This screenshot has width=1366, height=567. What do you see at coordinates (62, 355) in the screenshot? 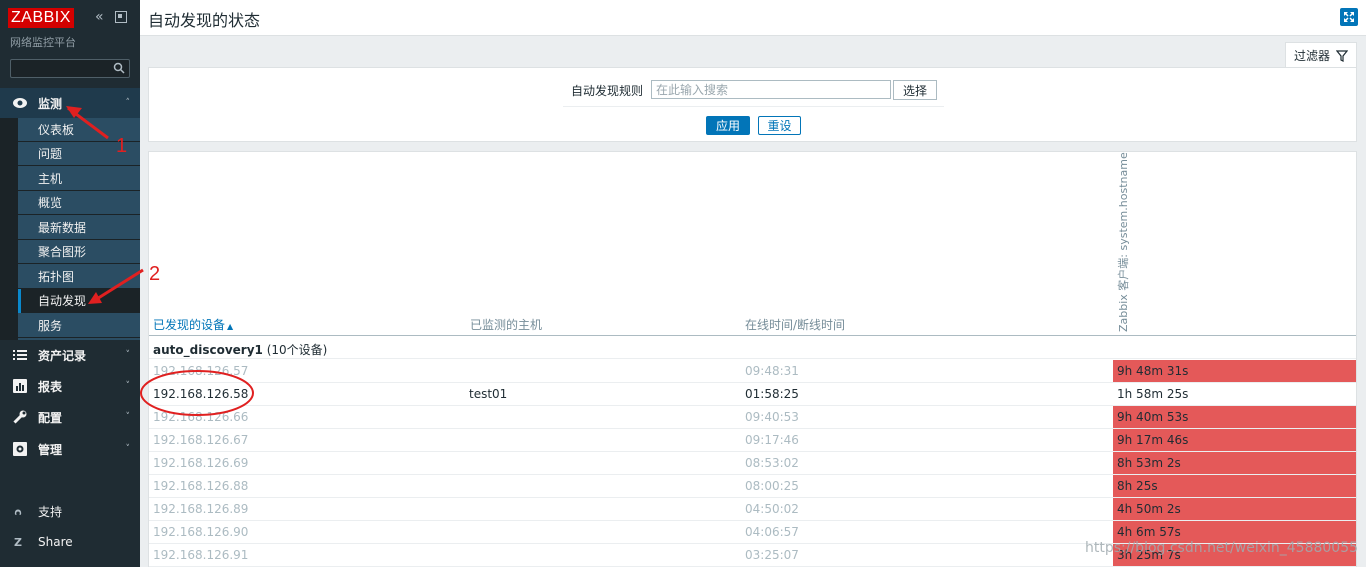
I see `menu-inventory-label: 资产记录` at bounding box center [62, 355].